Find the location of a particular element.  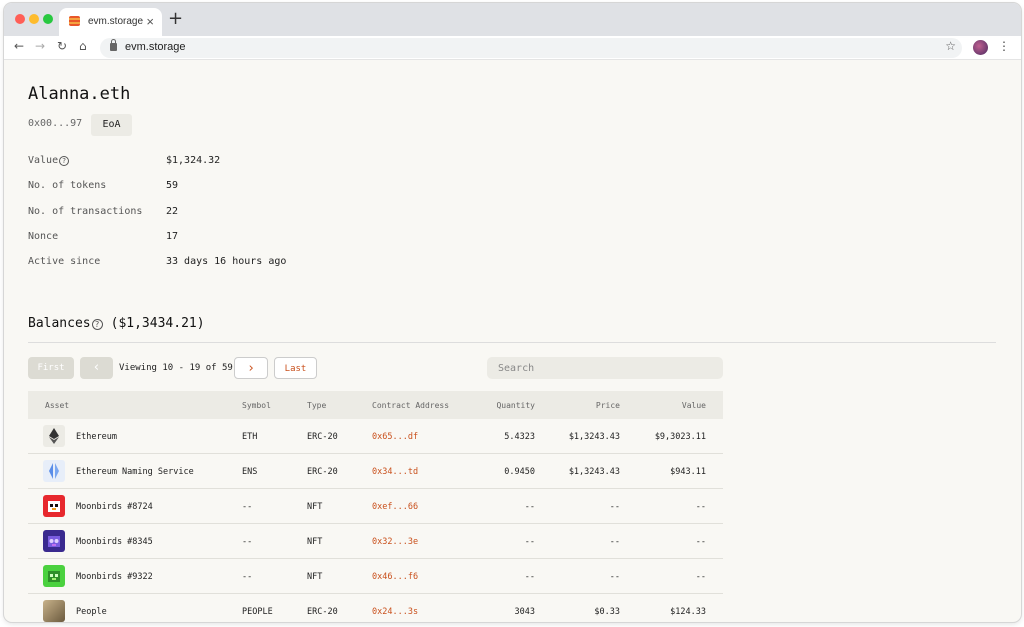

contract-address-link: 0x46...f6 is located at coordinates (395, 577).